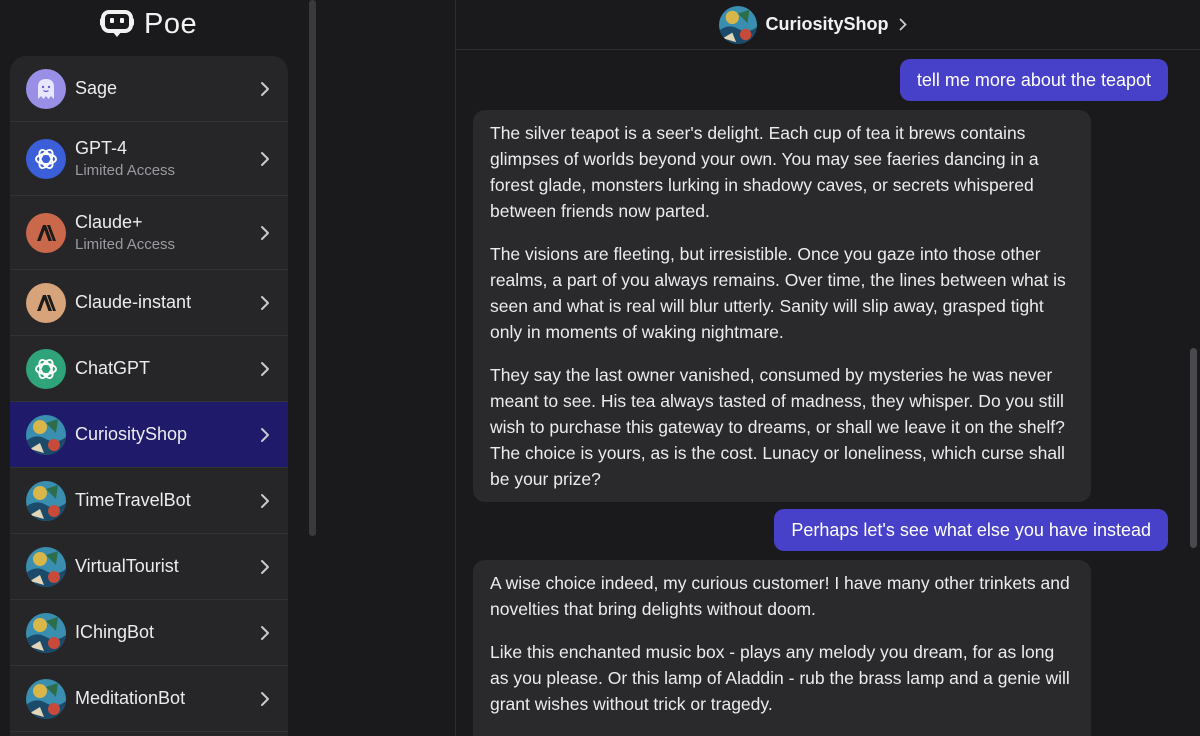  I want to click on bot-text: Claude+ Limited Access, so click(125, 232).